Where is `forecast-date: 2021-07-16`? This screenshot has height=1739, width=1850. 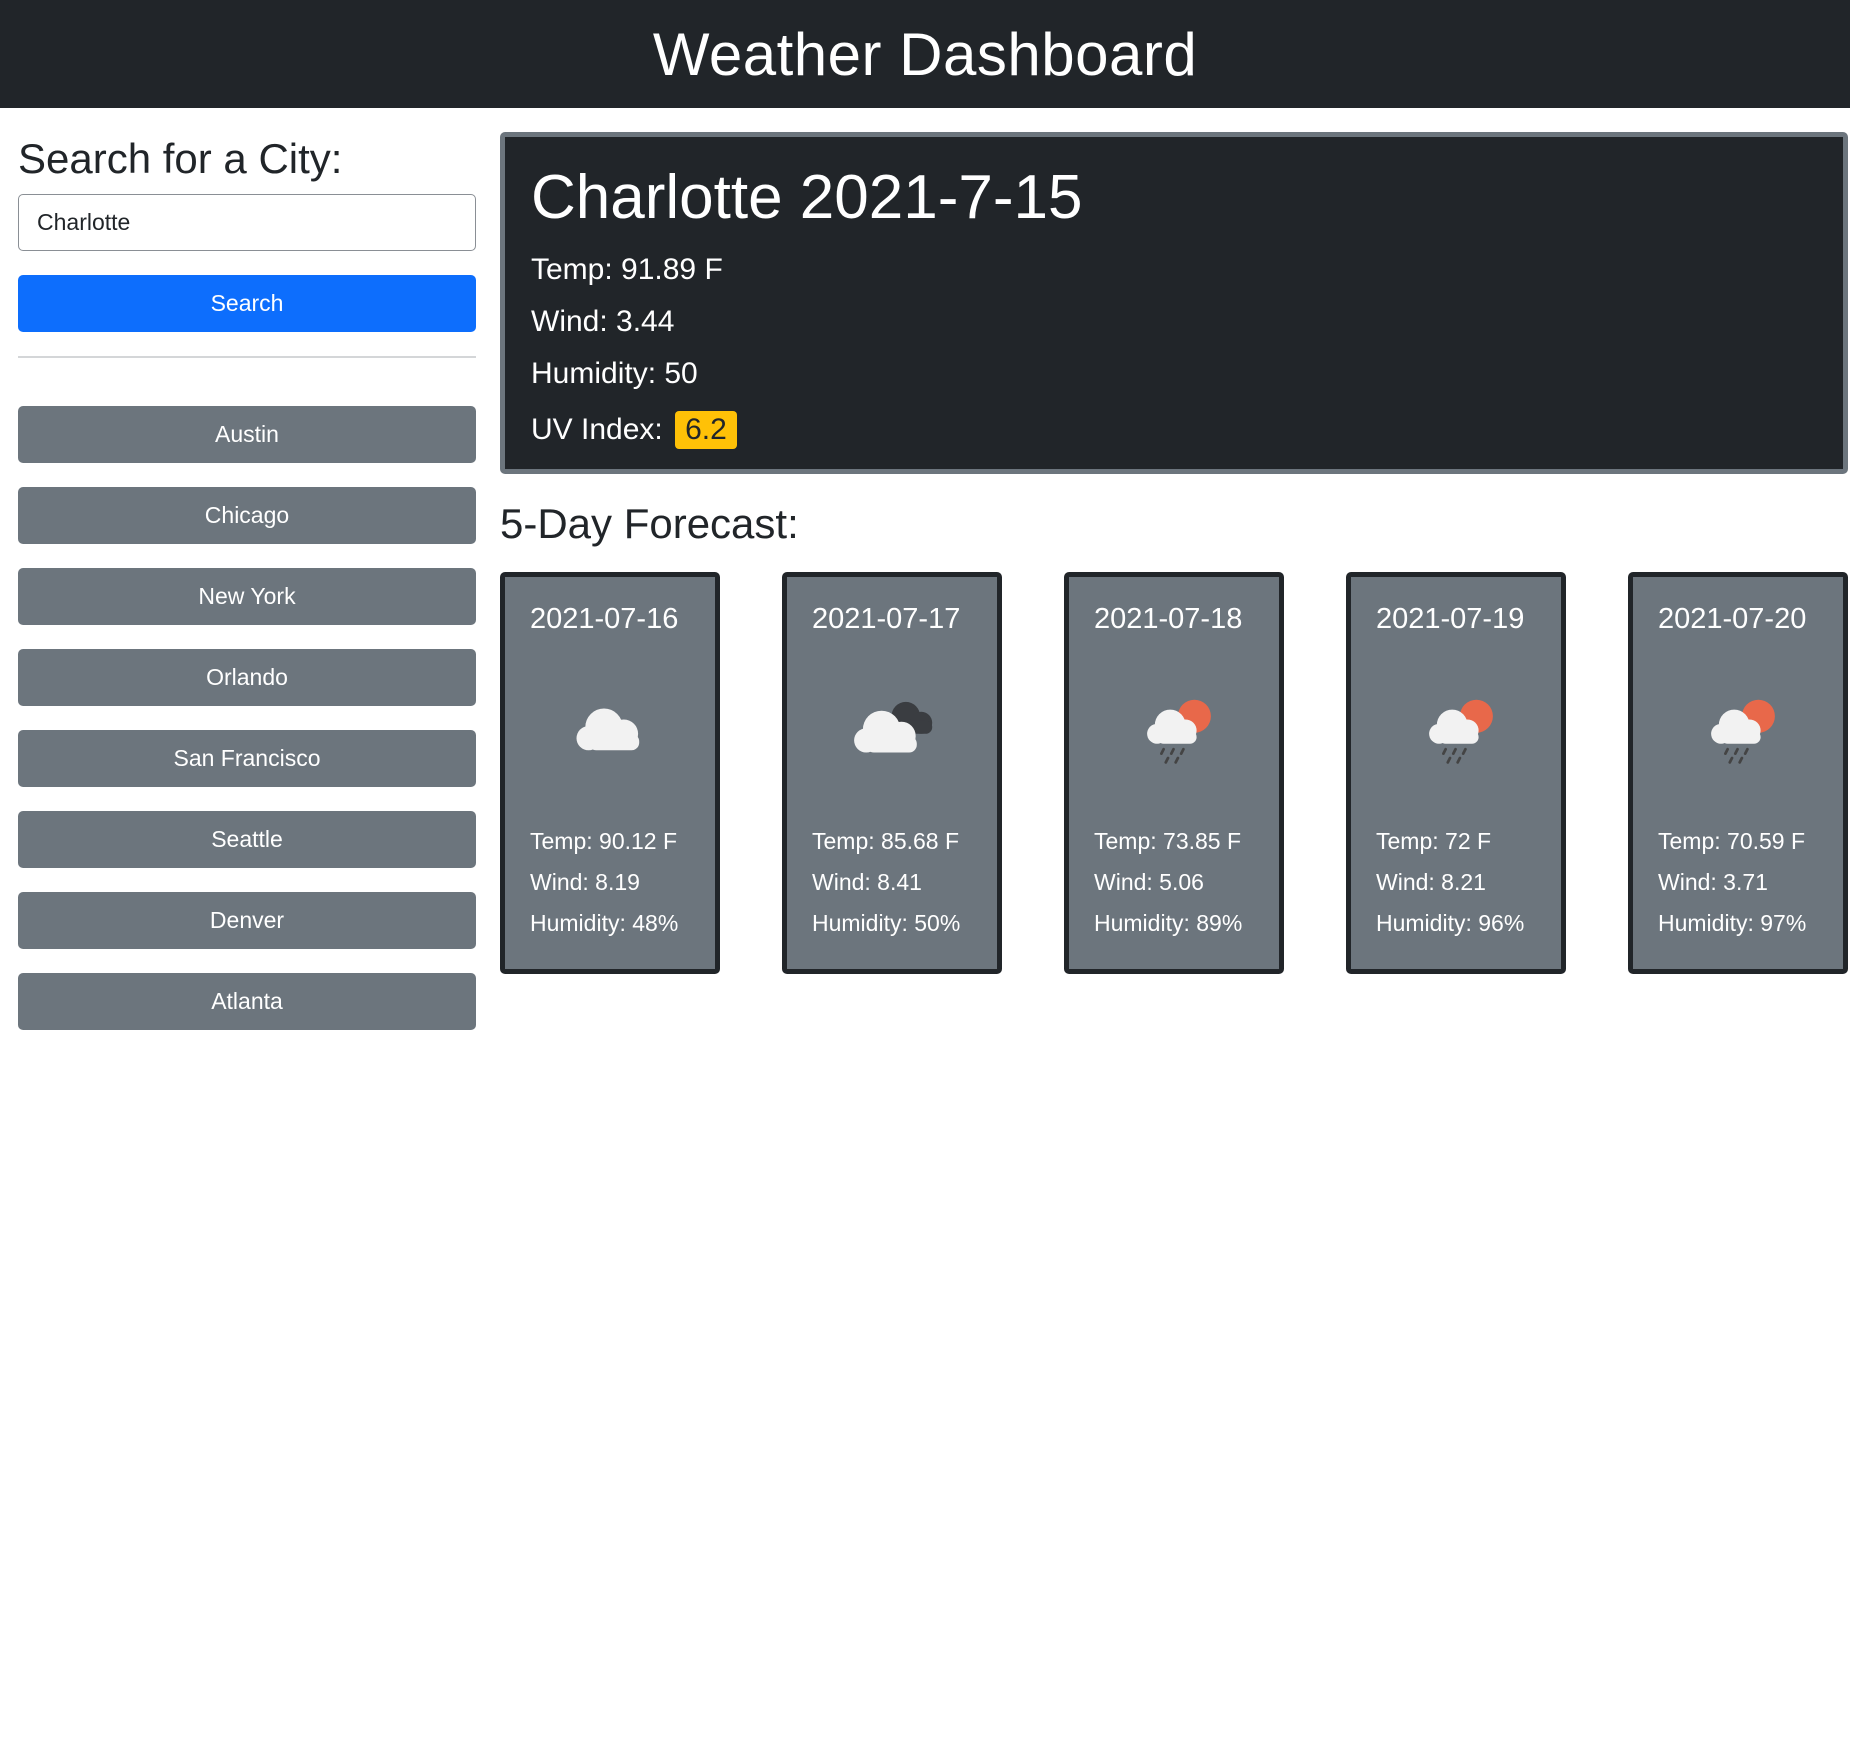
forecast-date: 2021-07-16 is located at coordinates (604, 619).